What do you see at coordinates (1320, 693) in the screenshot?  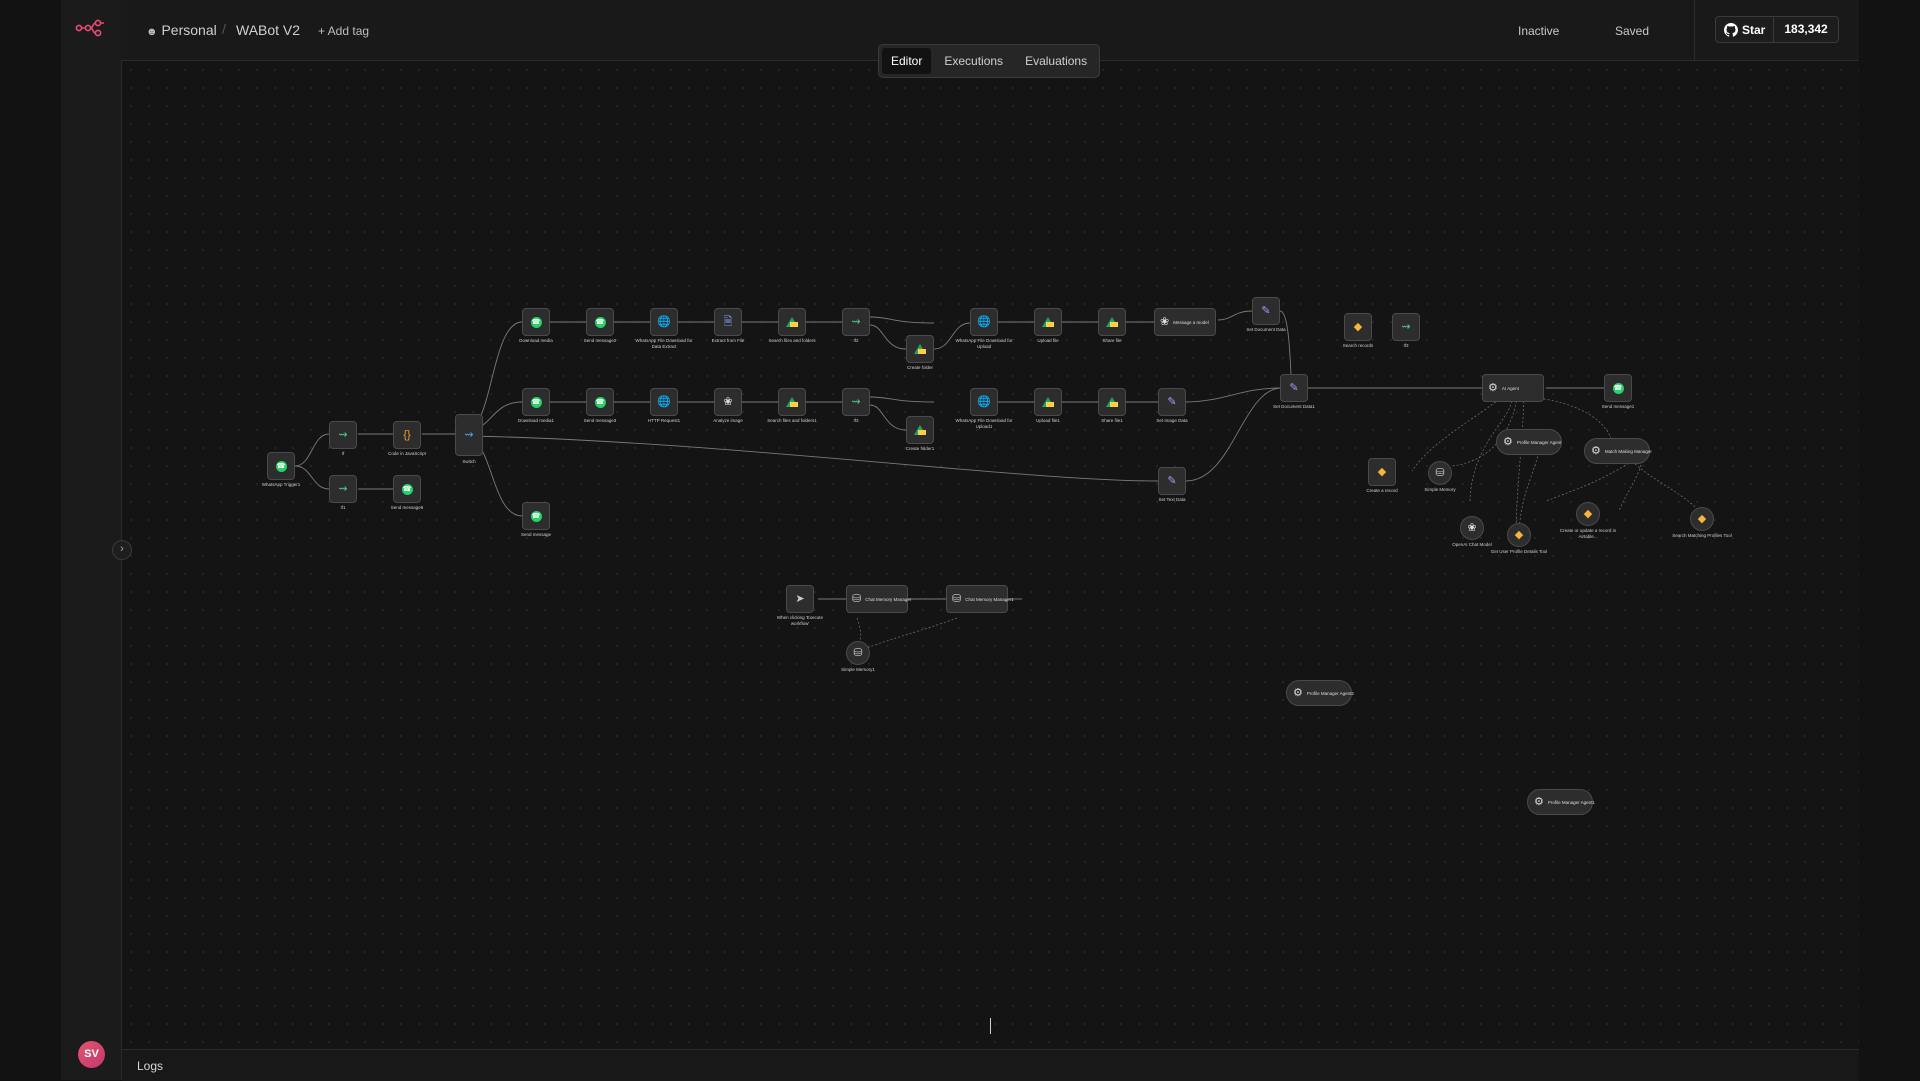 I see `profile-manager-agent2-node: ⚙ Profile Manager Agent2` at bounding box center [1320, 693].